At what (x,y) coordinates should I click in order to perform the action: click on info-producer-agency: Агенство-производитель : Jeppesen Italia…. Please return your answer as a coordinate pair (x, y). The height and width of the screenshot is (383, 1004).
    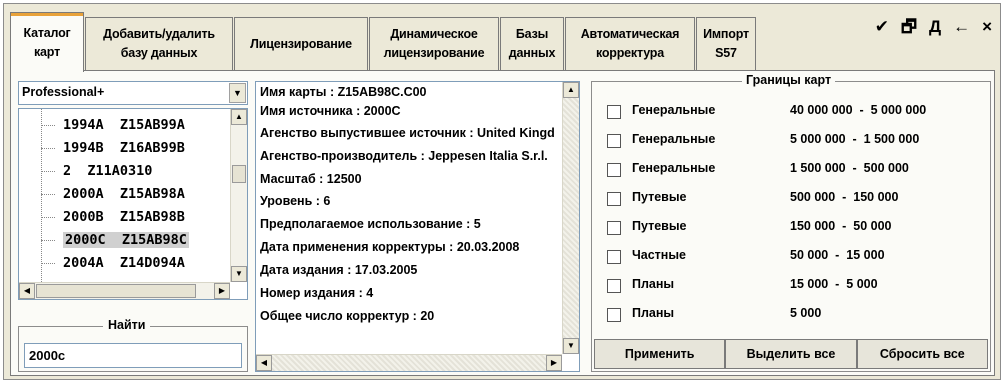
    Looking at the image, I should click on (404, 156).